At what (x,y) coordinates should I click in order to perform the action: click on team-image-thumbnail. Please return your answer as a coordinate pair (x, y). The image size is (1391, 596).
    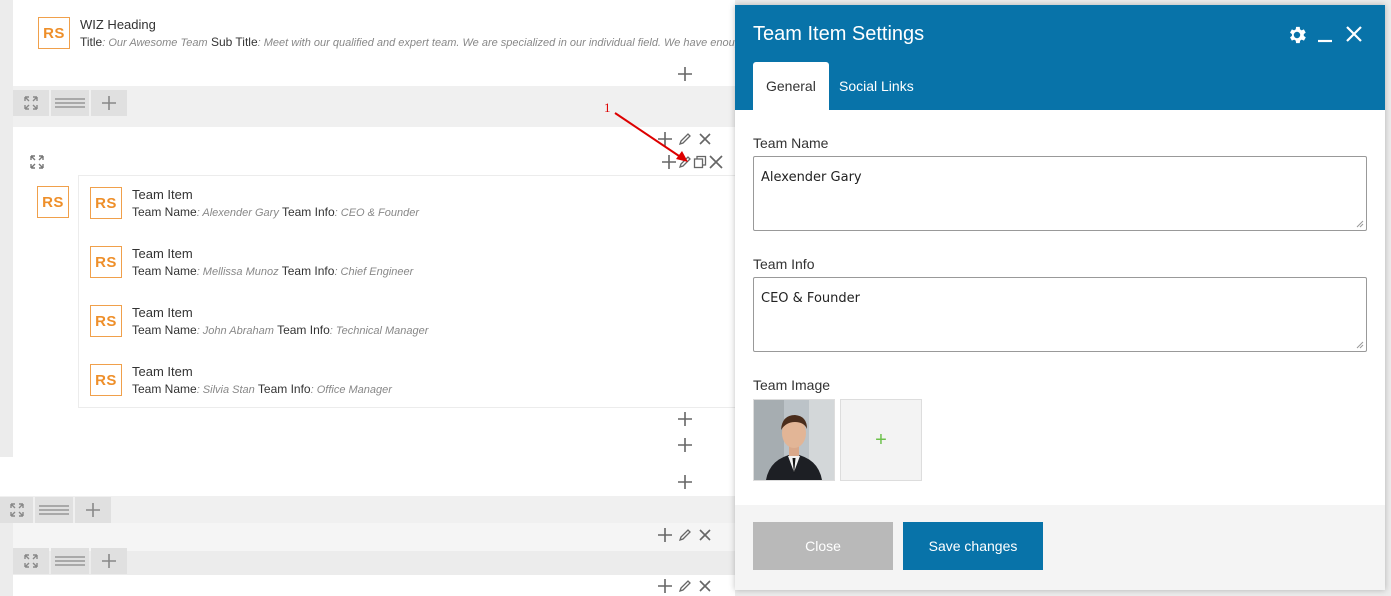
    Looking at the image, I should click on (794, 440).